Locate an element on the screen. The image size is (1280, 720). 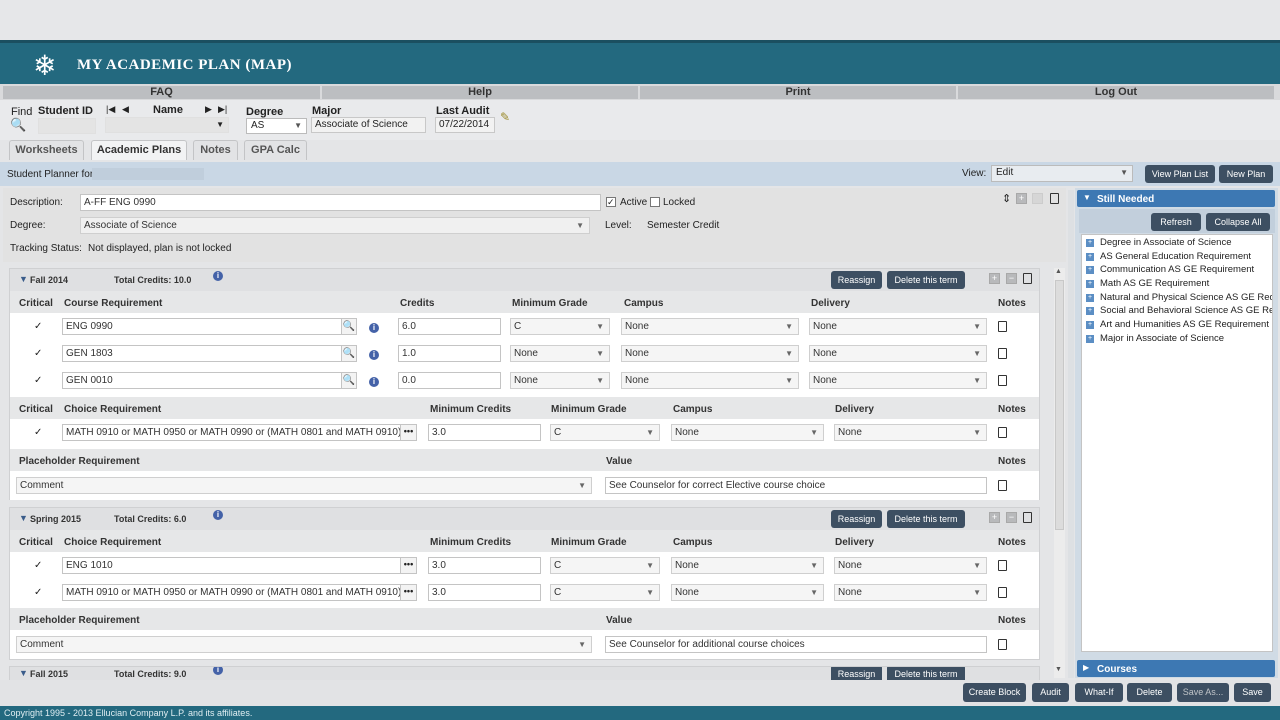
active-checkbox: ✓ is located at coordinates (611, 202).